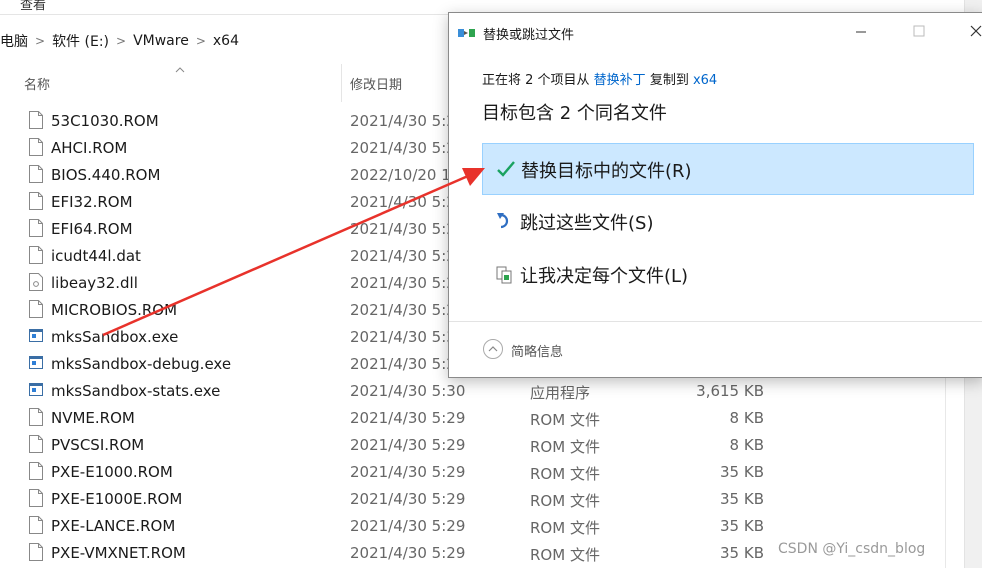 The height and width of the screenshot is (568, 982). What do you see at coordinates (293, 252) in the screenshot?
I see `annotation-arrow` at bounding box center [293, 252].